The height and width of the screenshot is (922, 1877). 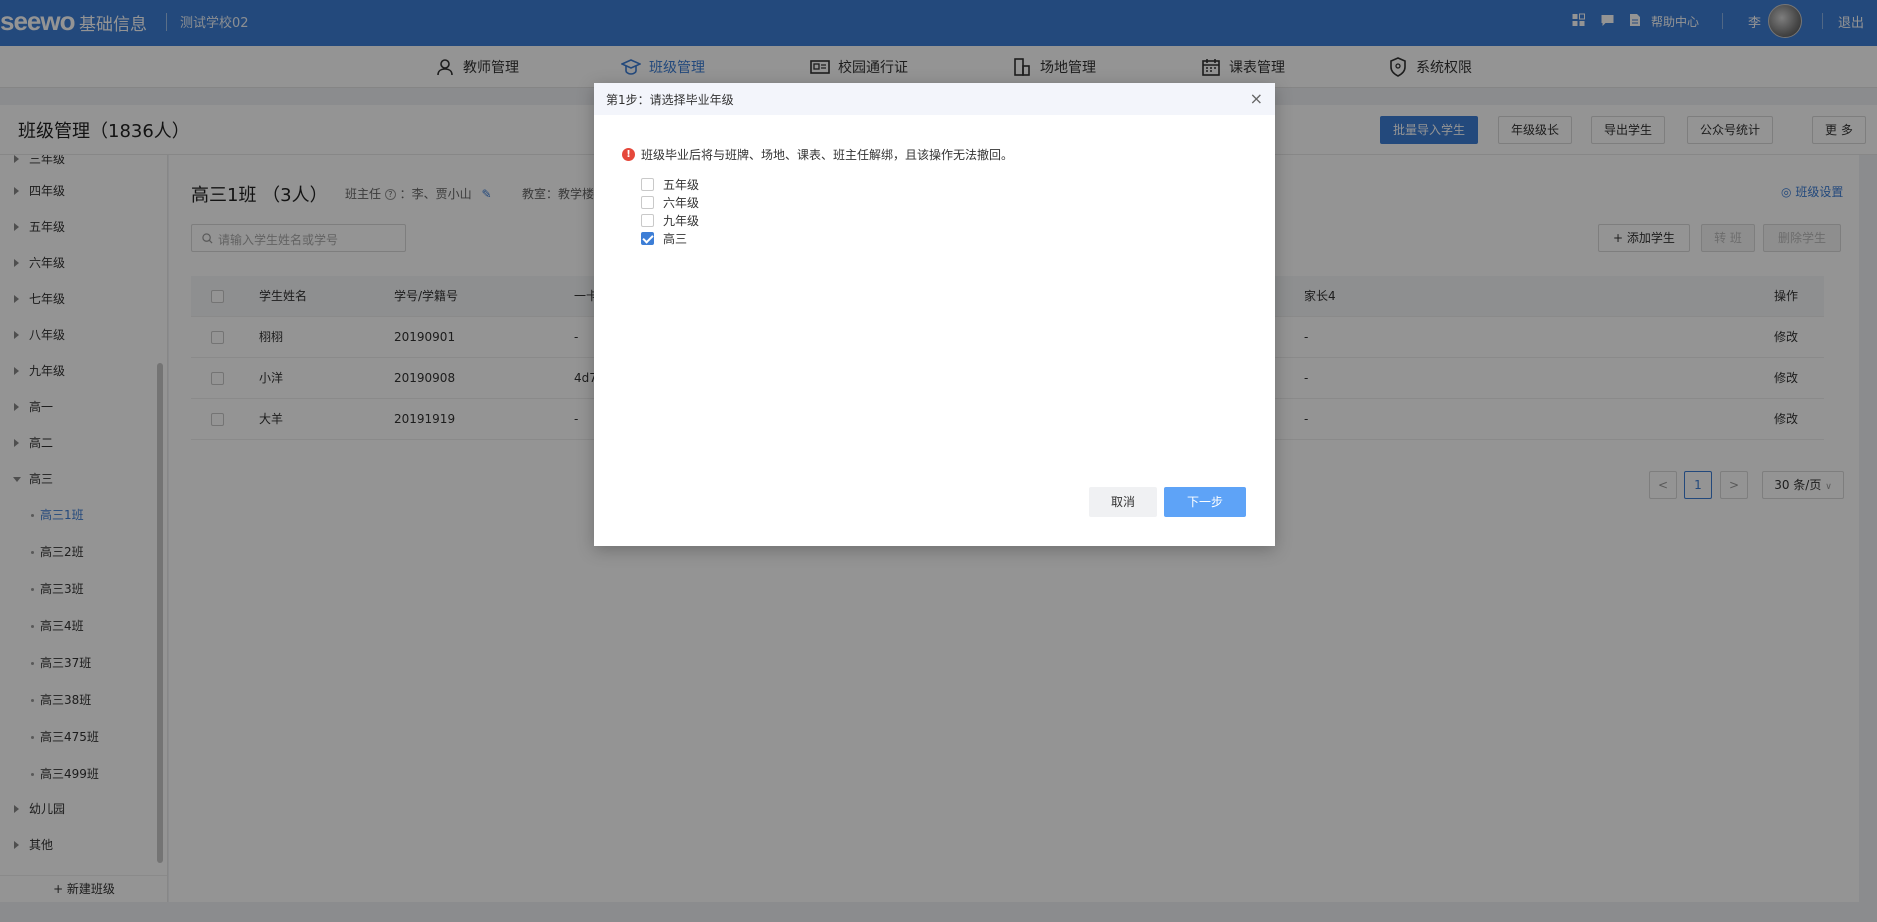 What do you see at coordinates (827, 155) in the screenshot?
I see `warning-text: 班级毕业后将与班牌、场地、课表、班主任解绑，且该操作无法撤回。` at bounding box center [827, 155].